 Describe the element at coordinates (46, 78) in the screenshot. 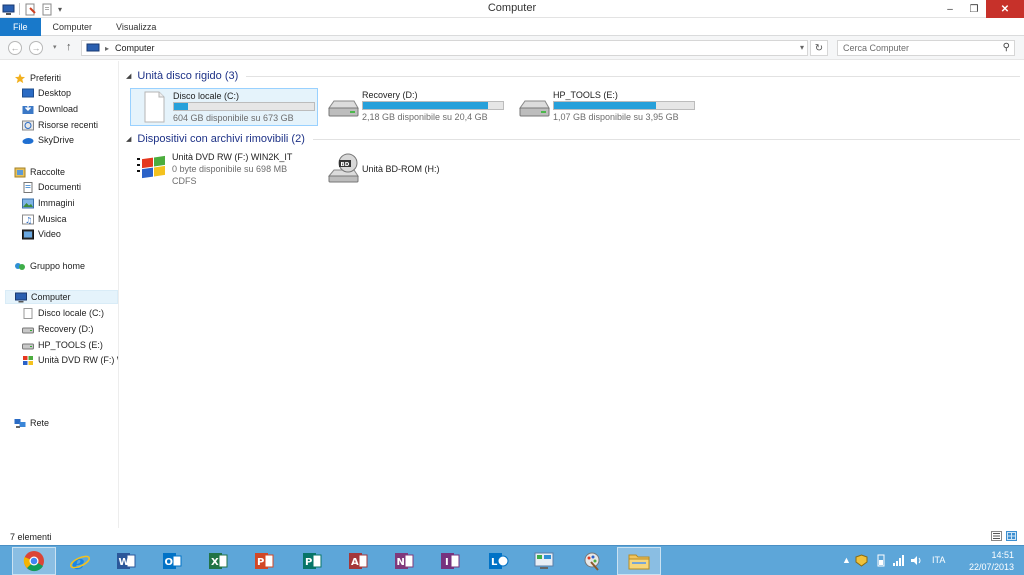

I see `nav-favorites-label: Preferiti` at that location.